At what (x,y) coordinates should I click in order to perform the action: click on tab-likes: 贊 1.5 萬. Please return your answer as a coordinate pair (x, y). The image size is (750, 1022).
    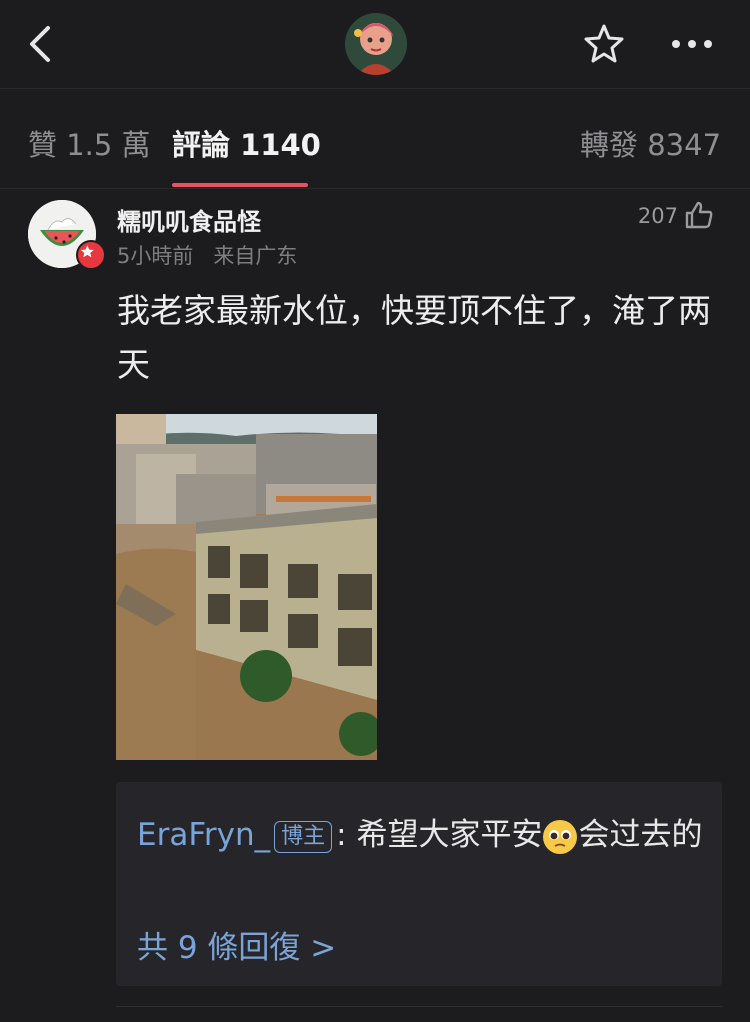
    Looking at the image, I should click on (89, 143).